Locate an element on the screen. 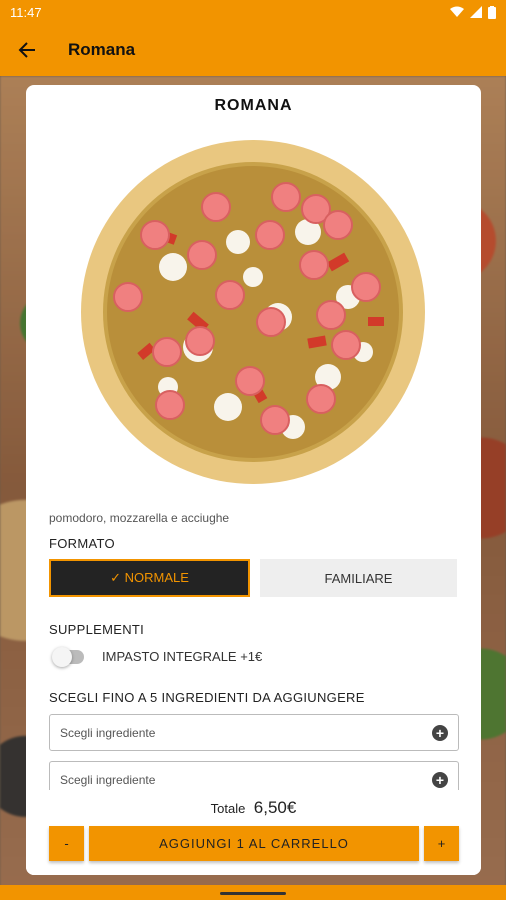 This screenshot has width=506, height=900. product-name: ROMANA is located at coordinates (253, 105).